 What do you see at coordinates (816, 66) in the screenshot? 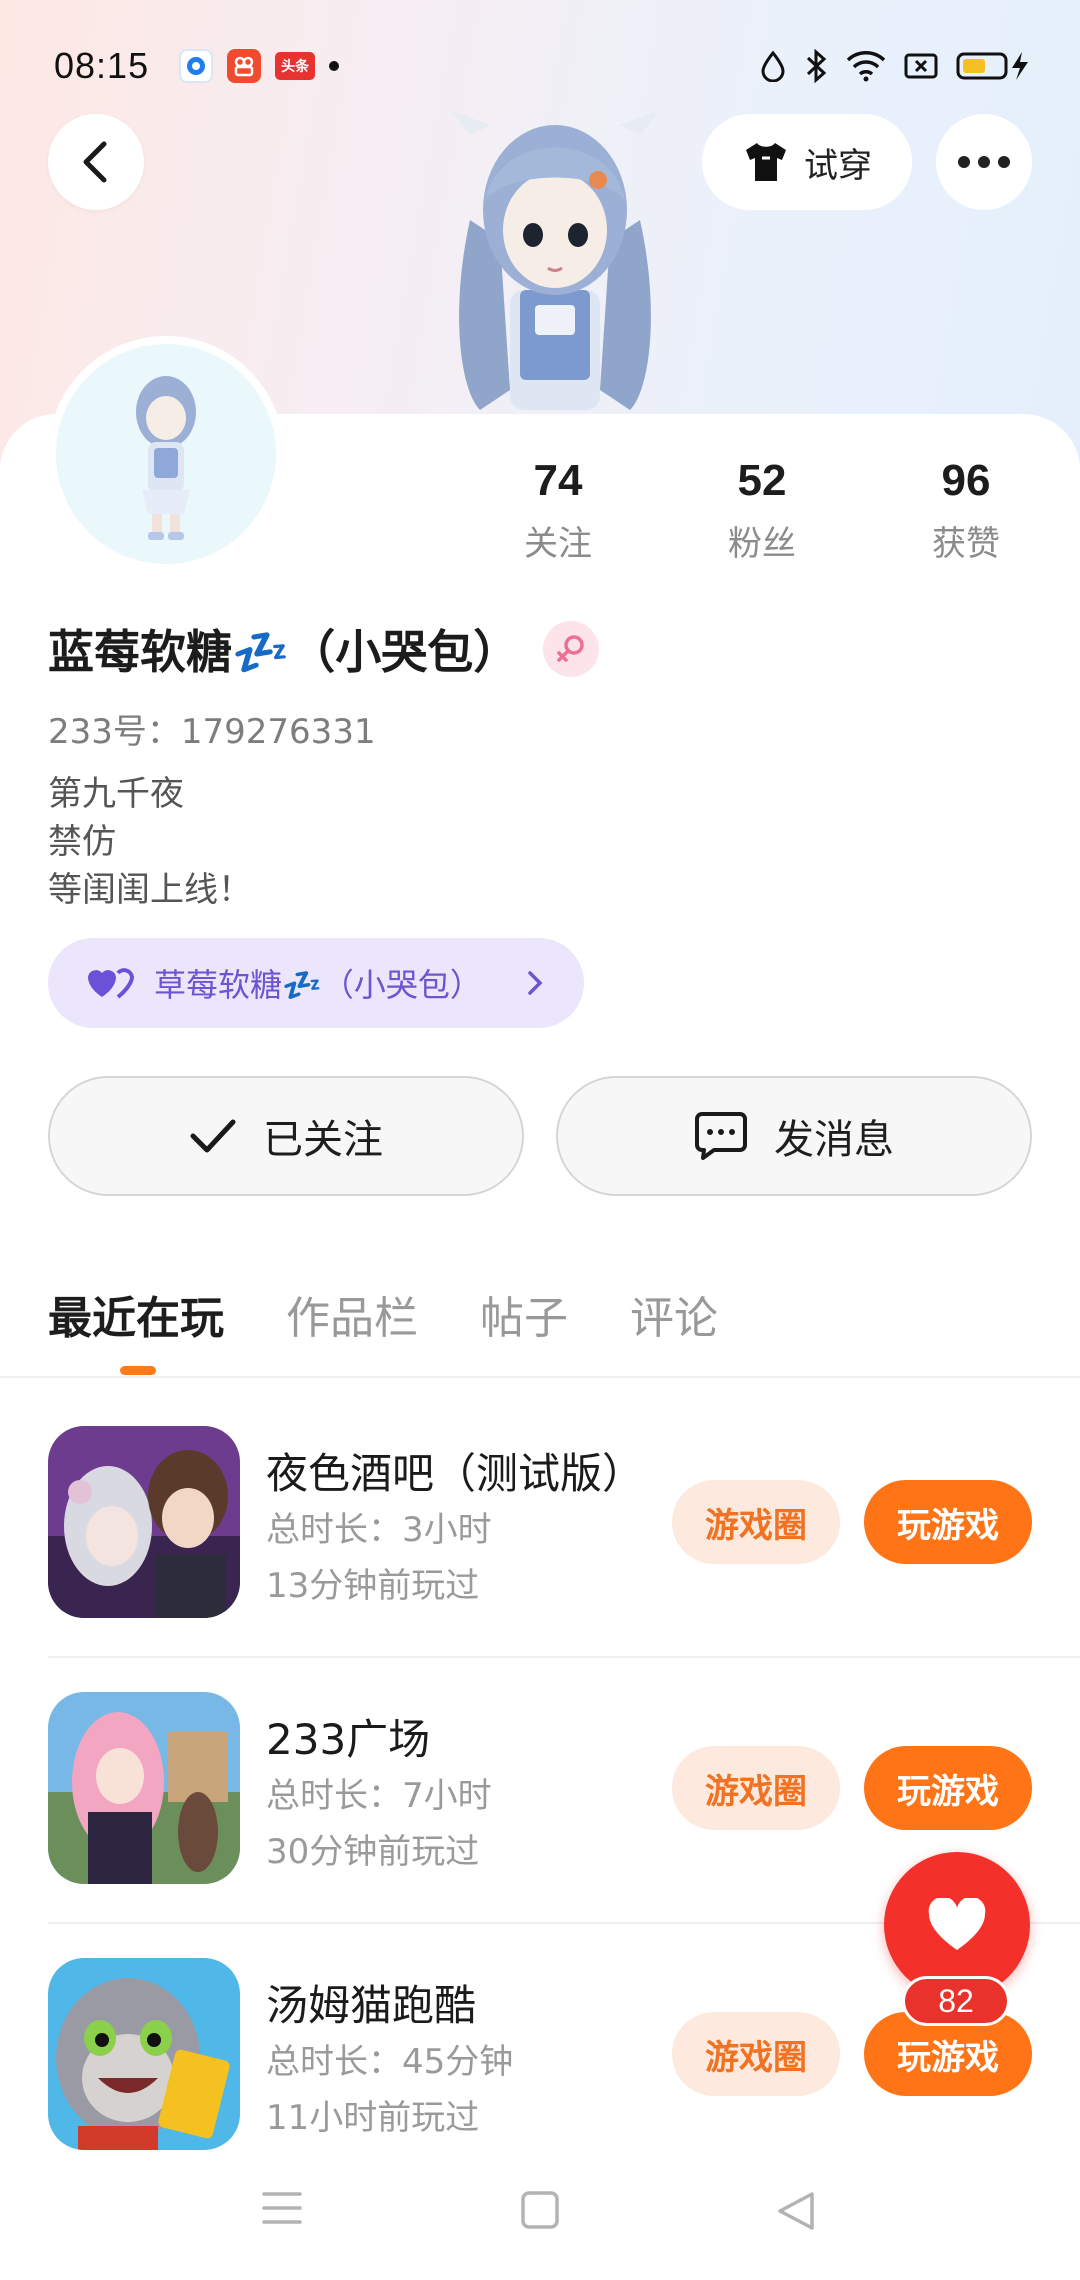
I see `bluetooth-icon` at bounding box center [816, 66].